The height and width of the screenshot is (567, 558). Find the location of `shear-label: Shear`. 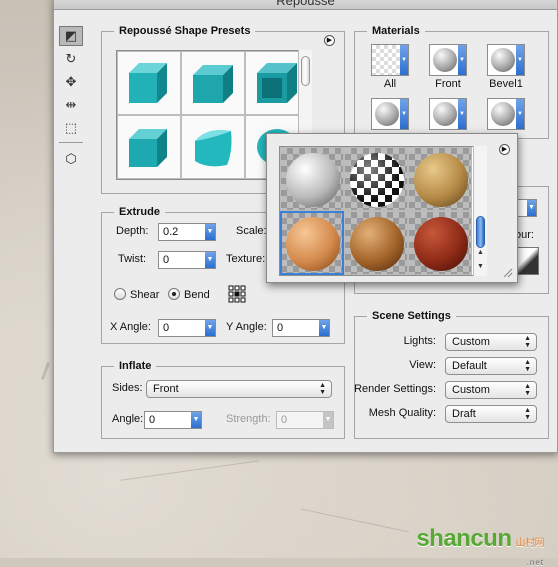

shear-label: Shear is located at coordinates (145, 295).